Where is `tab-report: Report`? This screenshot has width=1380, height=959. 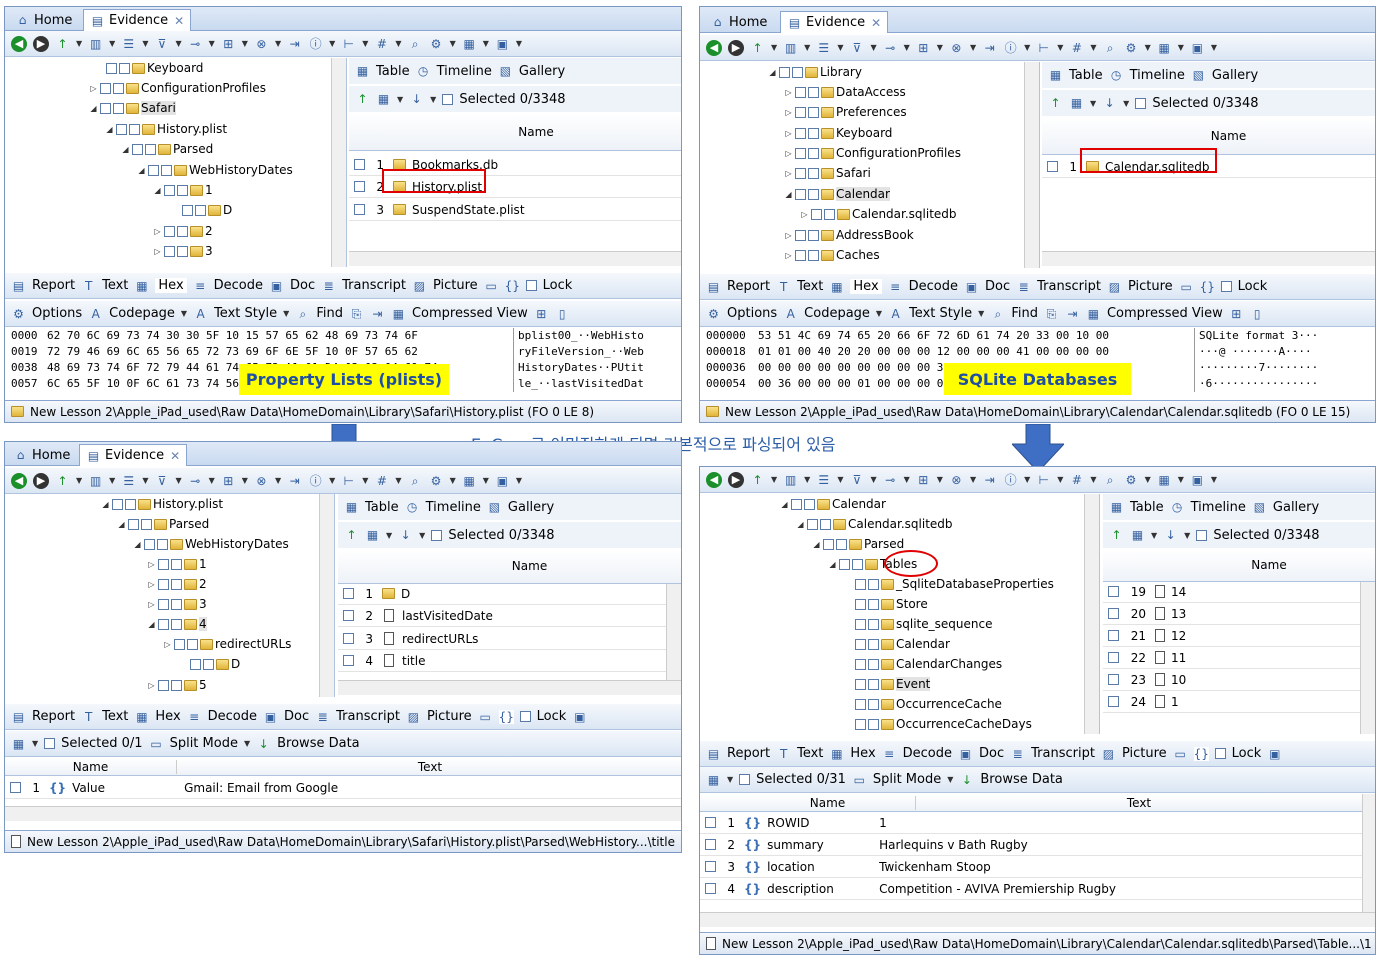
tab-report: Report is located at coordinates (748, 753).